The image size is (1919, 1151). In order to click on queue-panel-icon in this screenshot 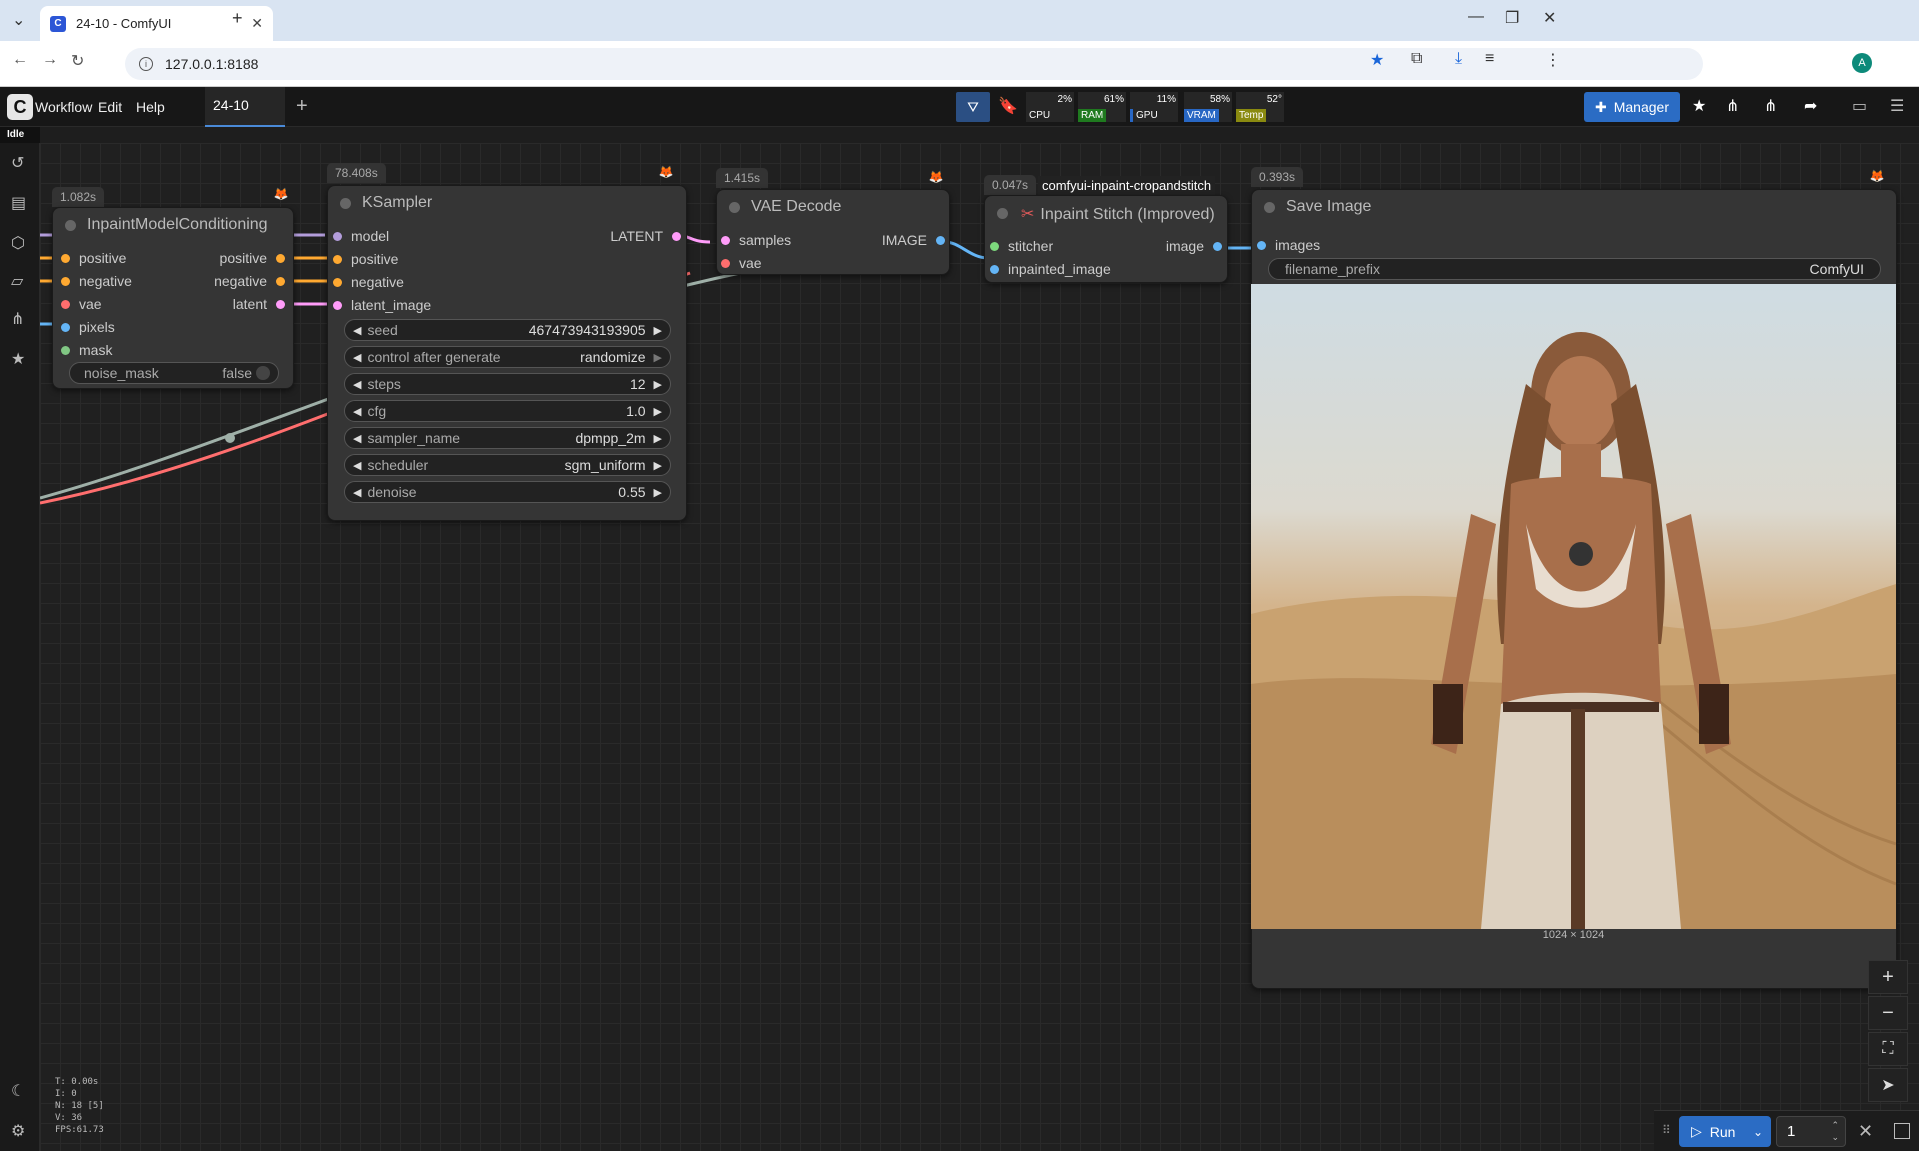, I will do `click(1902, 1131)`.